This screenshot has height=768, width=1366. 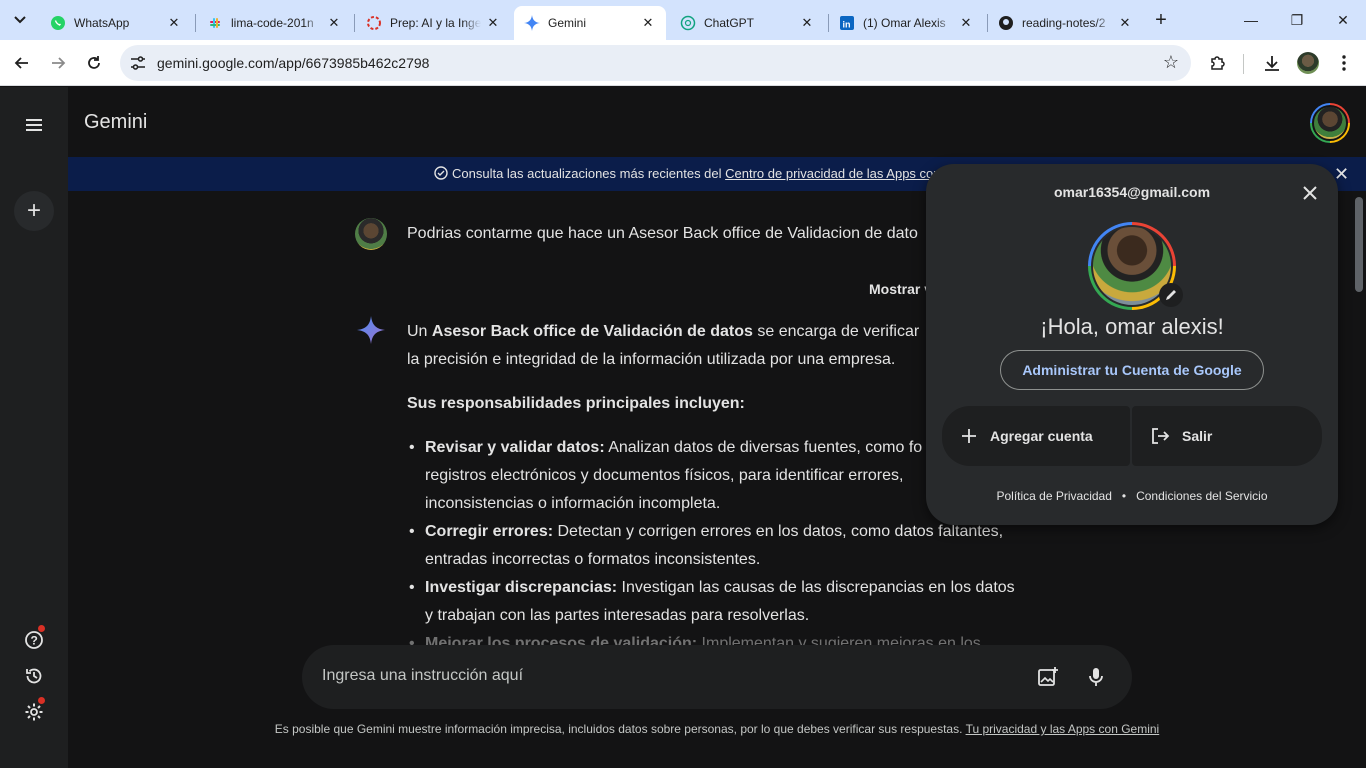 What do you see at coordinates (1343, 20) in the screenshot?
I see `close-window-button: ✕` at bounding box center [1343, 20].